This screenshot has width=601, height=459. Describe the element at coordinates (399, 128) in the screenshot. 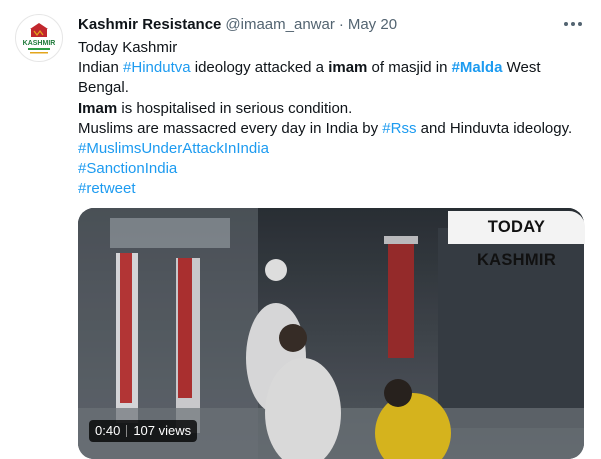

I see `hashtag-rss: #Rss` at that location.